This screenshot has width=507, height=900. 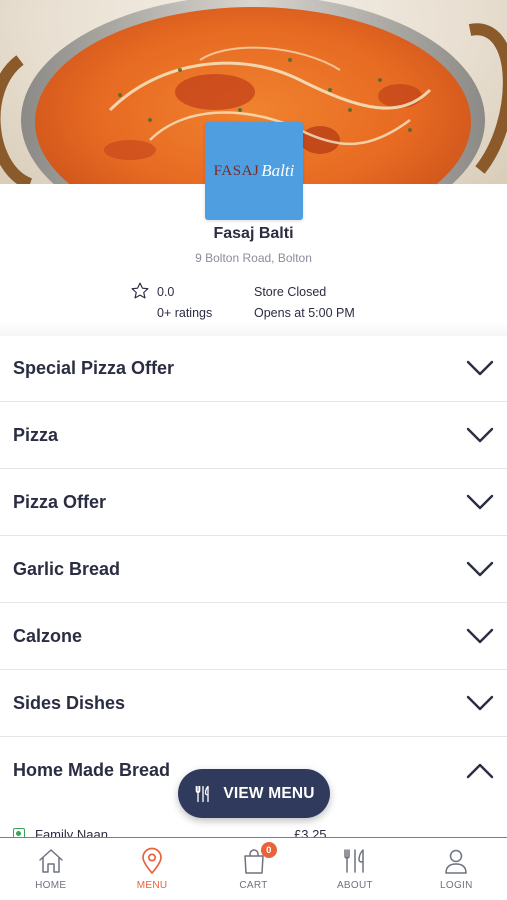 What do you see at coordinates (253, 258) in the screenshot?
I see `store-address: 9 Bolton Road, Bolton` at bounding box center [253, 258].